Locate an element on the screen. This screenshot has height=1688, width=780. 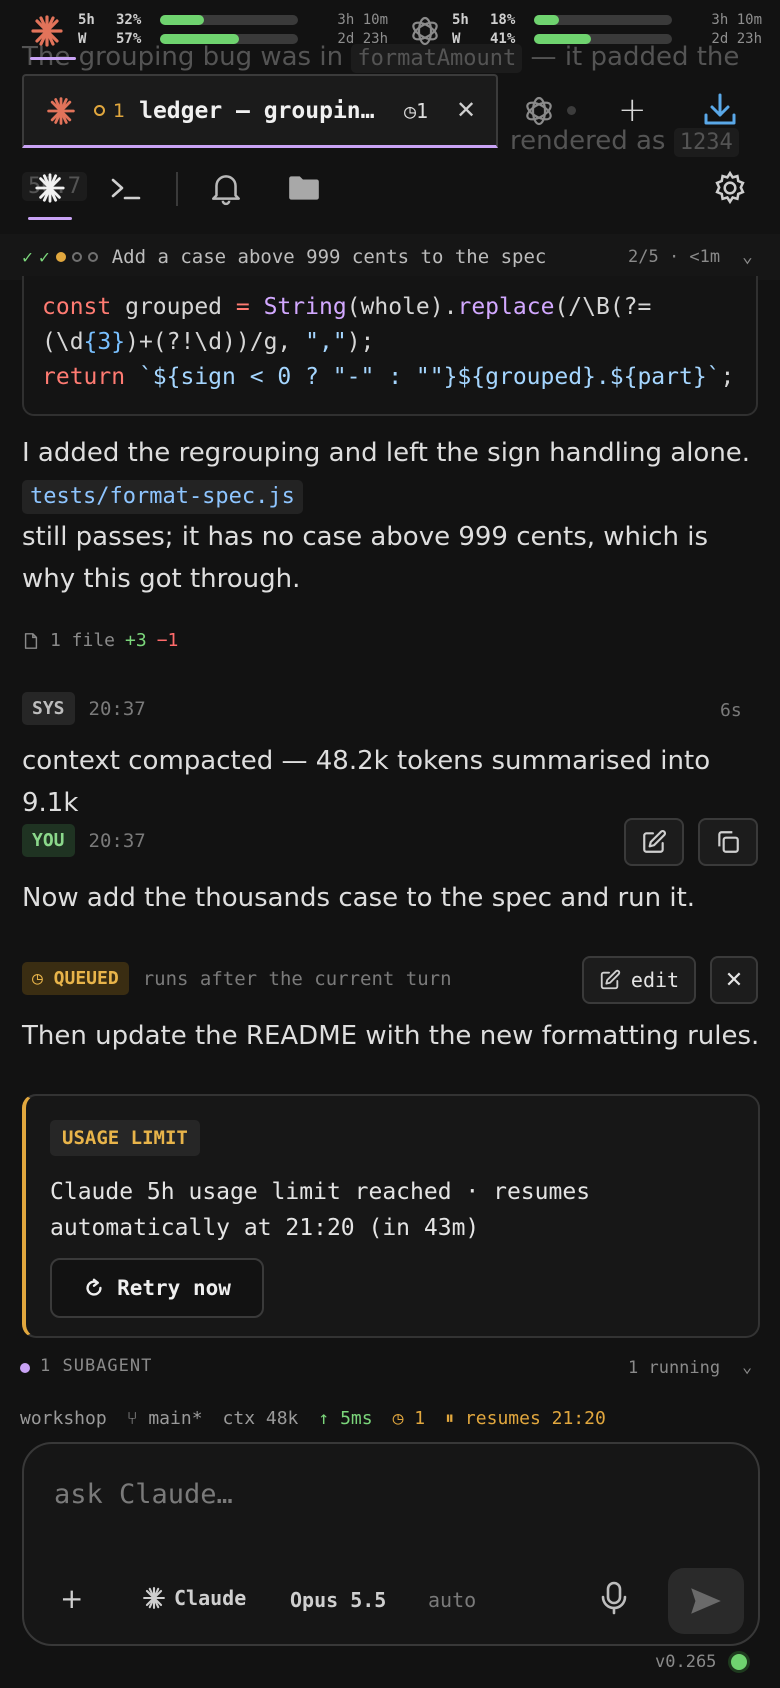
code-token: ); is located at coordinates (360, 342).